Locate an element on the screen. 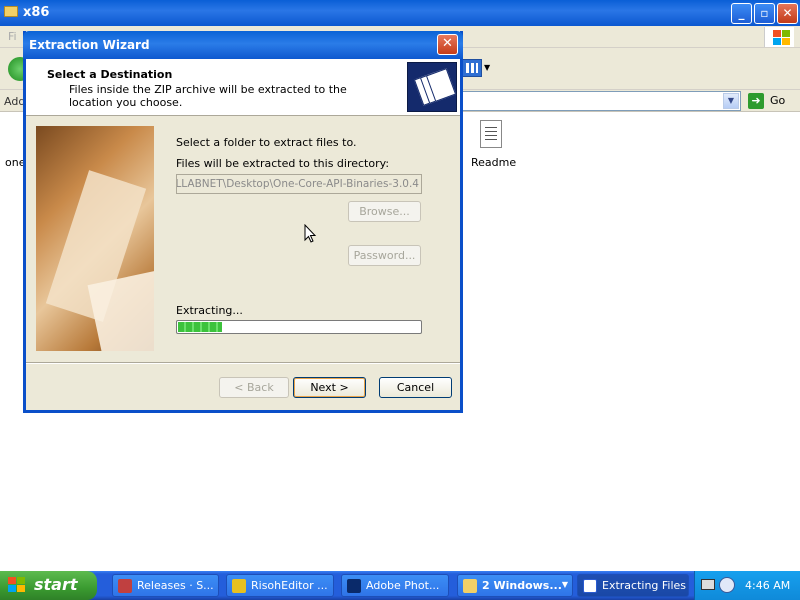  zip-folders-icon is located at coordinates (432, 87).